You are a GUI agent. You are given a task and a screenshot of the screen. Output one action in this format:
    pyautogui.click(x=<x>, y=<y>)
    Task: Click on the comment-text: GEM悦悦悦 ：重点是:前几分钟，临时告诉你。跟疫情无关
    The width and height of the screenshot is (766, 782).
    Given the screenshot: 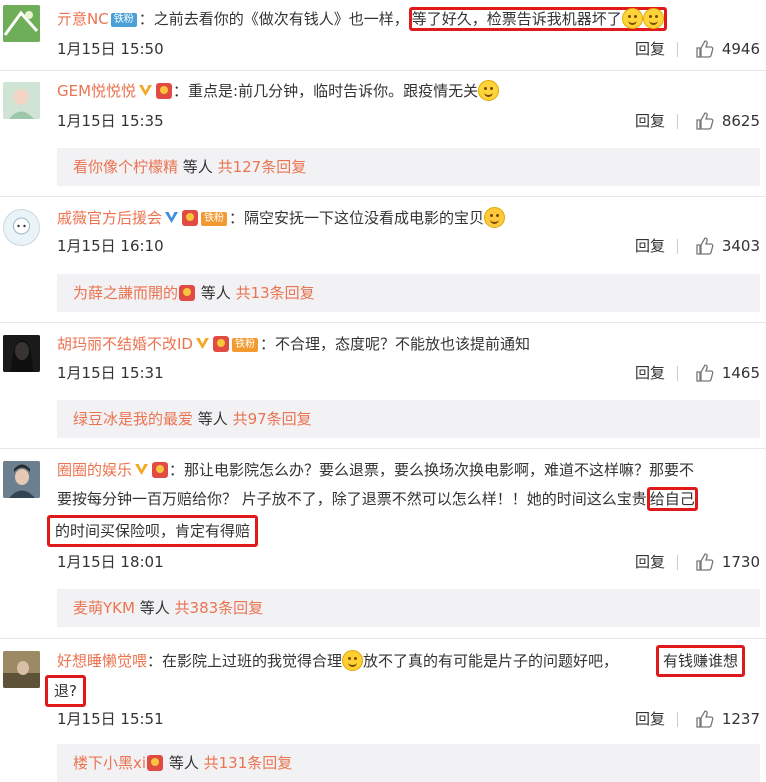 What is the action you would take?
    pyautogui.click(x=408, y=91)
    